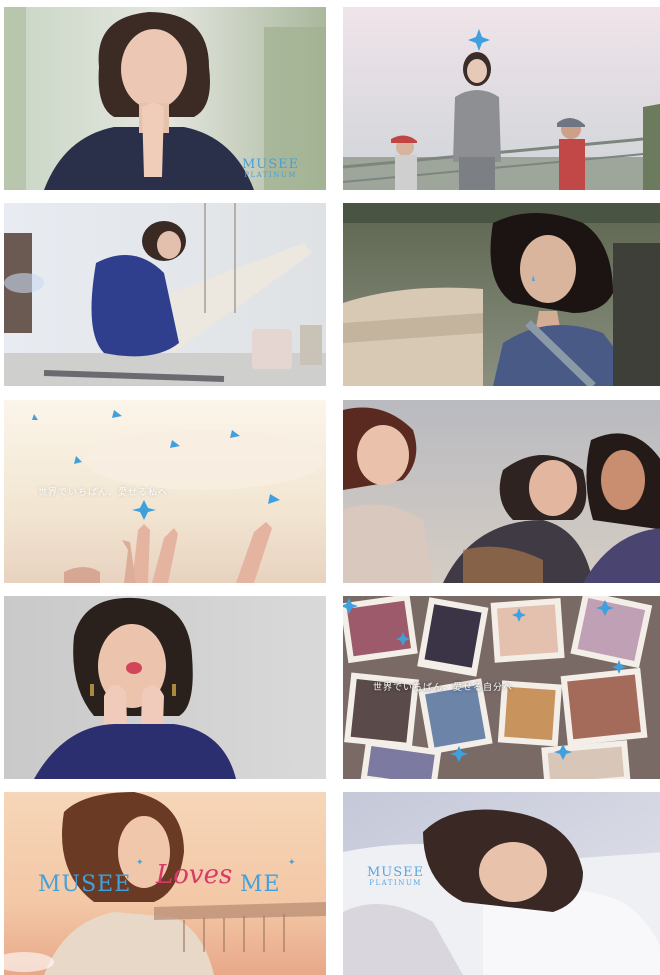 The width and height of the screenshot is (660, 975). I want to click on frame-4-image, so click(501, 294).